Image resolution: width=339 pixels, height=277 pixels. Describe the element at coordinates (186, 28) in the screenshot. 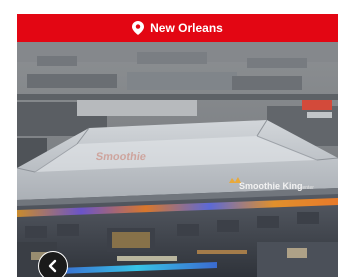

I see `location-city: New Orleans` at that location.